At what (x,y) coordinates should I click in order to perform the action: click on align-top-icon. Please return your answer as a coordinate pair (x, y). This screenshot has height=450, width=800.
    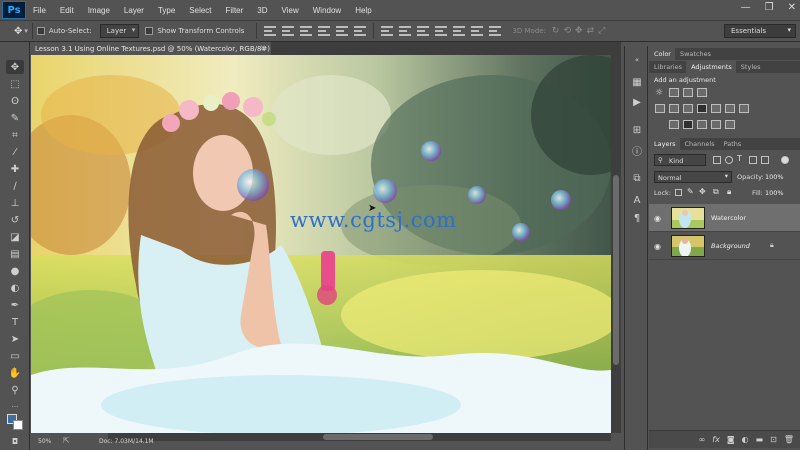
    Looking at the image, I should click on (270, 31).